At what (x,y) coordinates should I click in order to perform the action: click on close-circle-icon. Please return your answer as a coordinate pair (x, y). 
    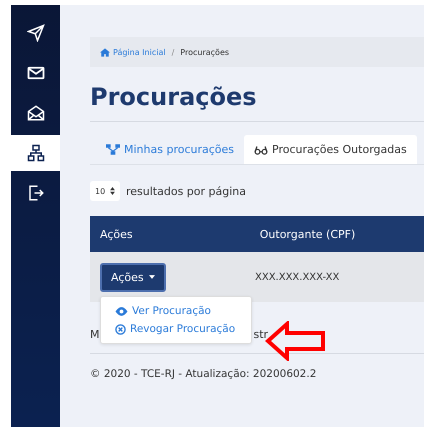
    Looking at the image, I should click on (120, 329).